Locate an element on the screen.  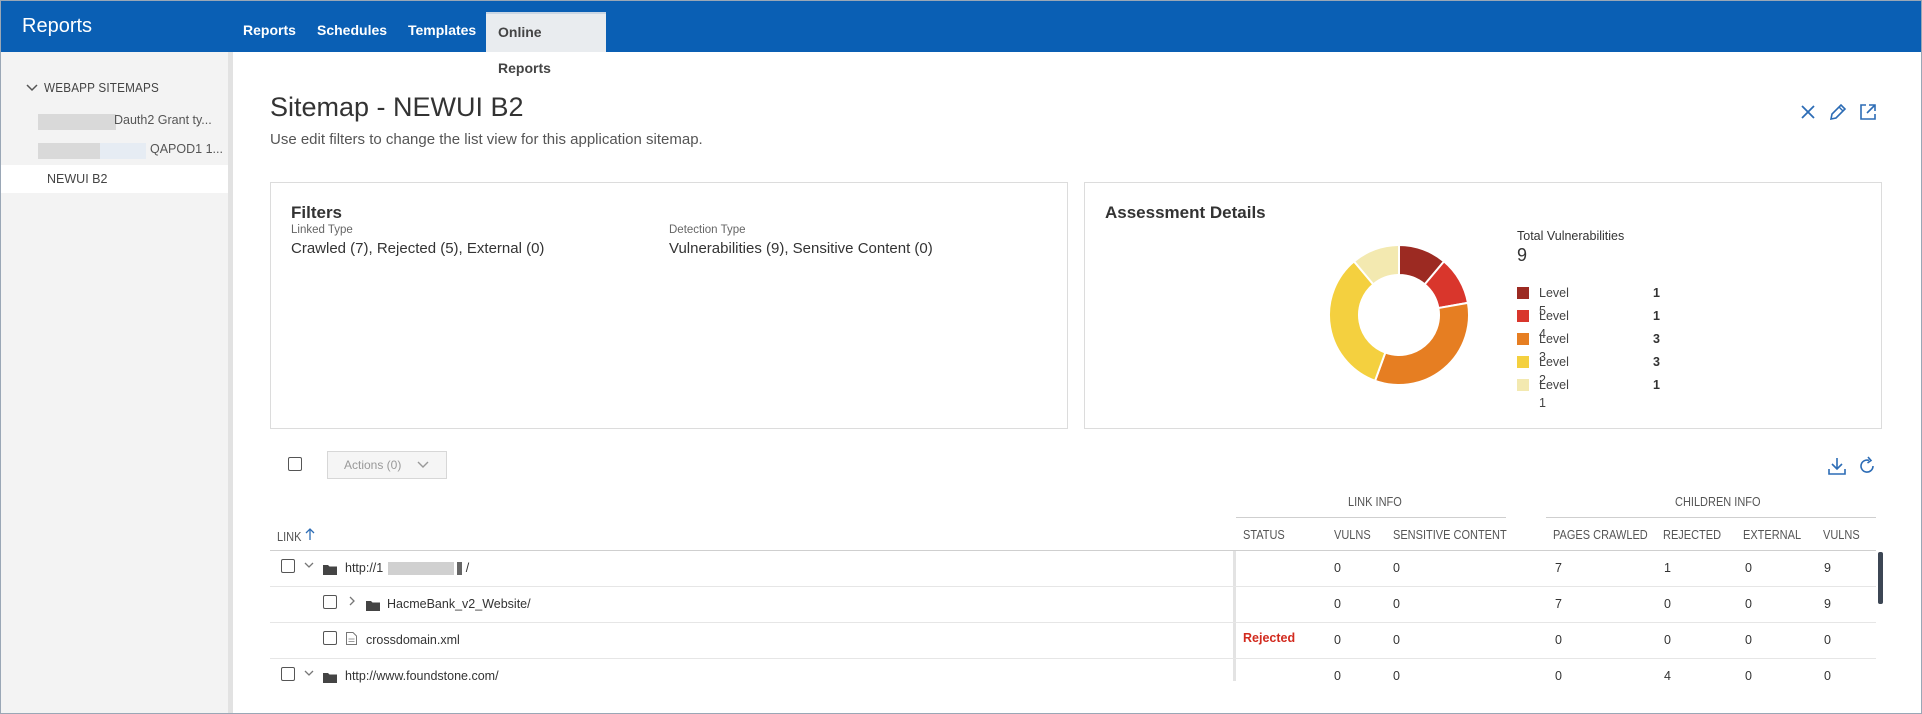
column-header-label: LINK is located at coordinates (289, 537).